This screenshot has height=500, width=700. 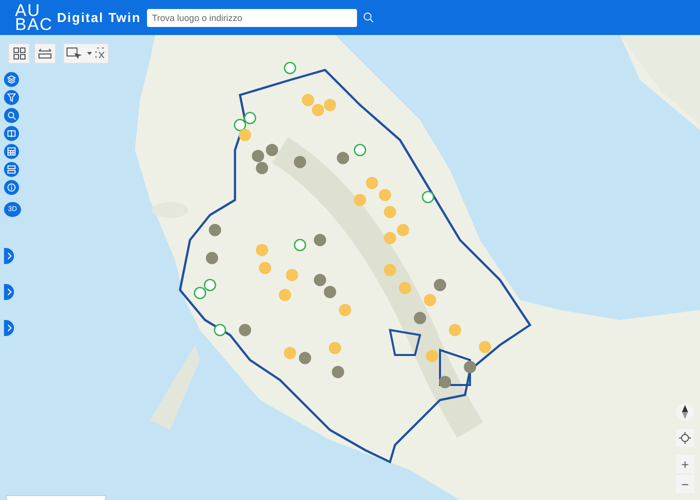 I want to click on measure-button, so click(x=45, y=53).